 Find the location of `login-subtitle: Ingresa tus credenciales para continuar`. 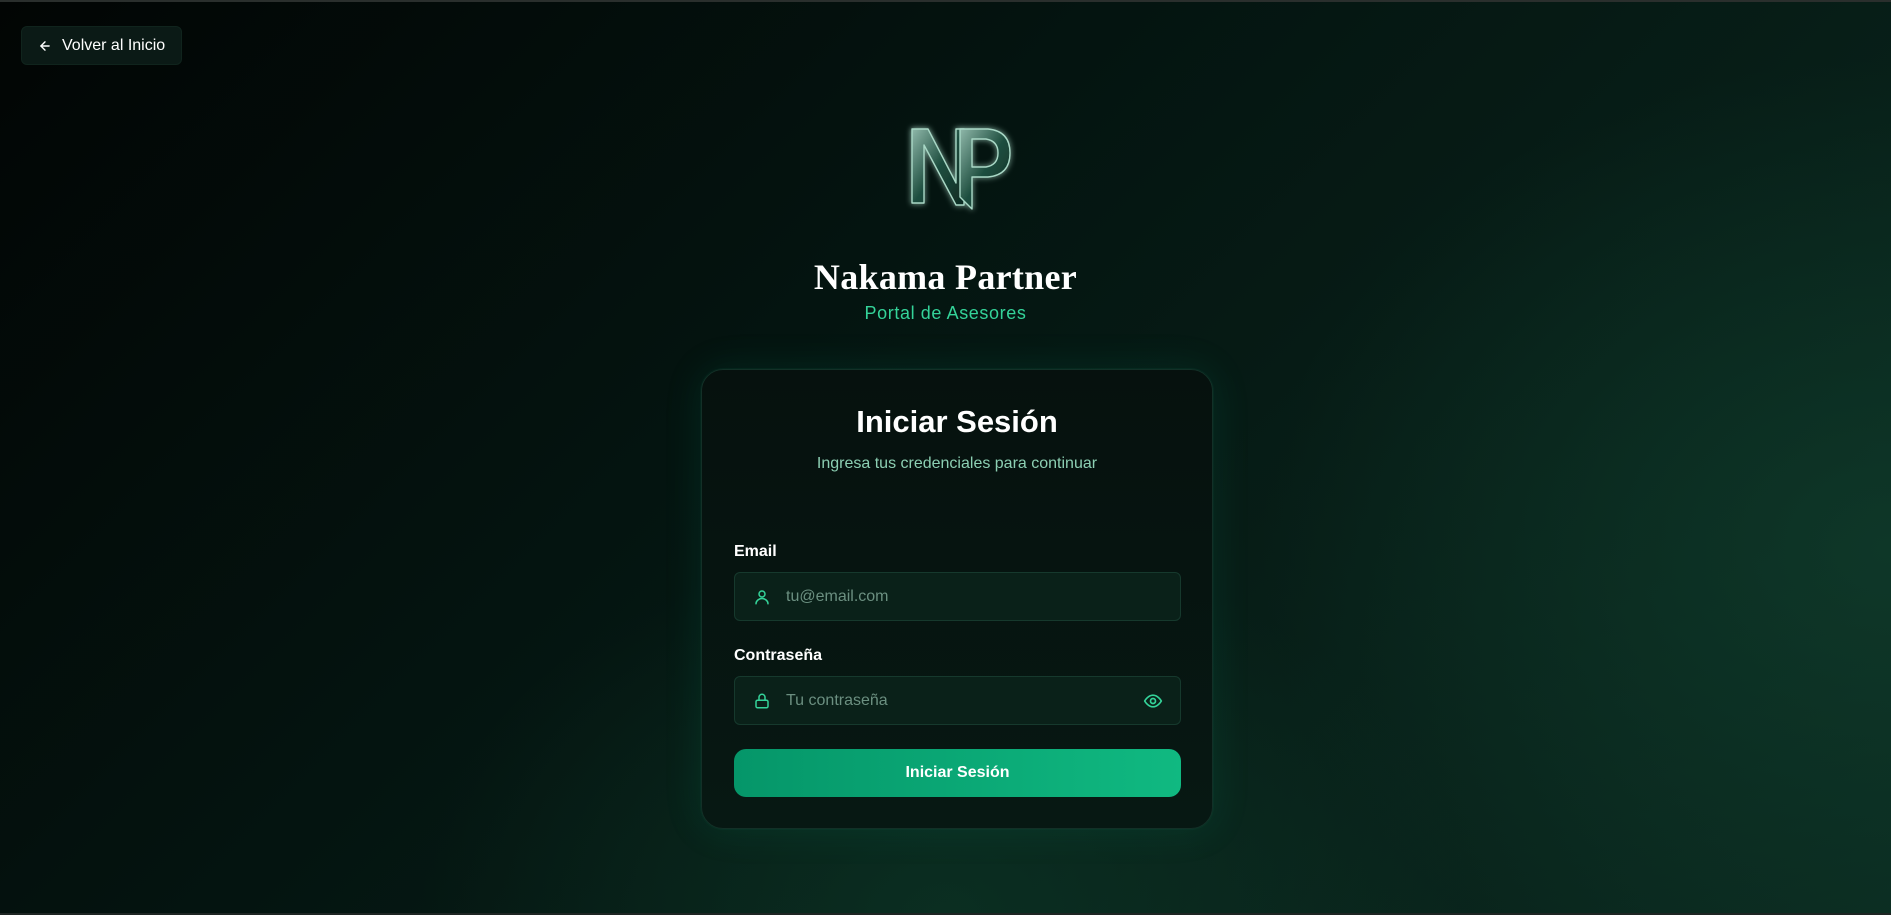

login-subtitle: Ingresa tus credenciales para continuar is located at coordinates (957, 463).